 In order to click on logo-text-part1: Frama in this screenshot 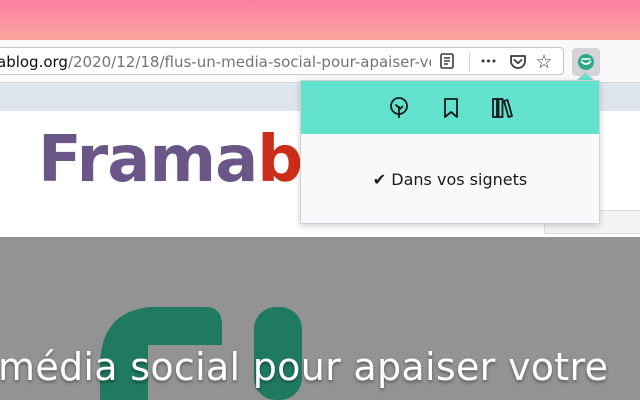, I will do `click(148, 160)`.